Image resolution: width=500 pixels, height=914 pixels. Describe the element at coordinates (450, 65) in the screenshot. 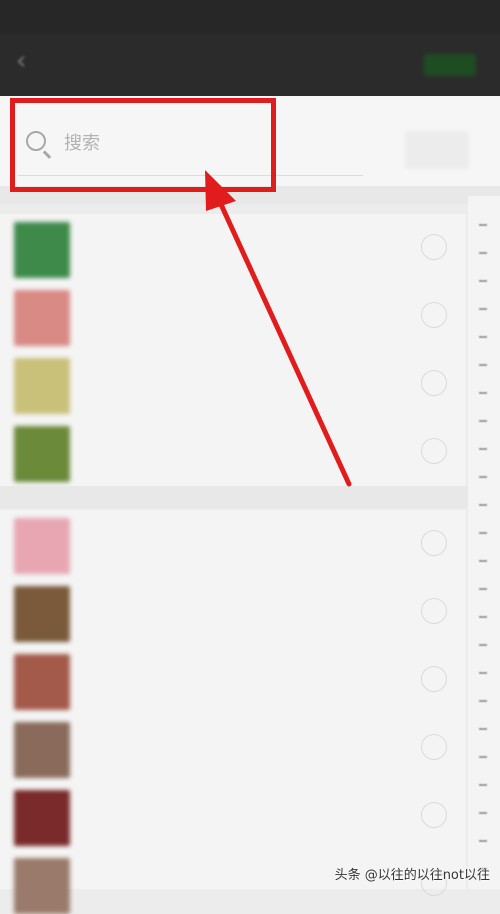

I see `done-button` at that location.